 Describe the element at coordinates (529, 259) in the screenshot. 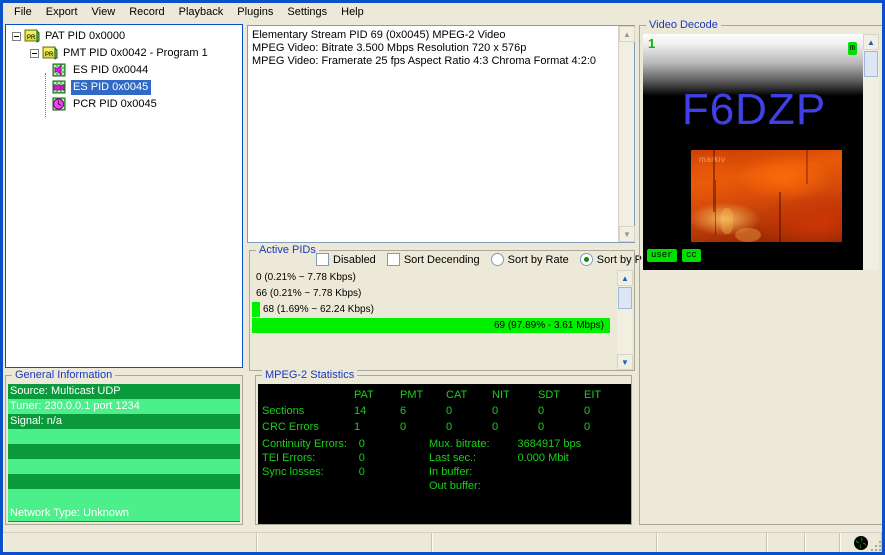

I see `radio-sort-by-rate: Sort by Rate` at that location.